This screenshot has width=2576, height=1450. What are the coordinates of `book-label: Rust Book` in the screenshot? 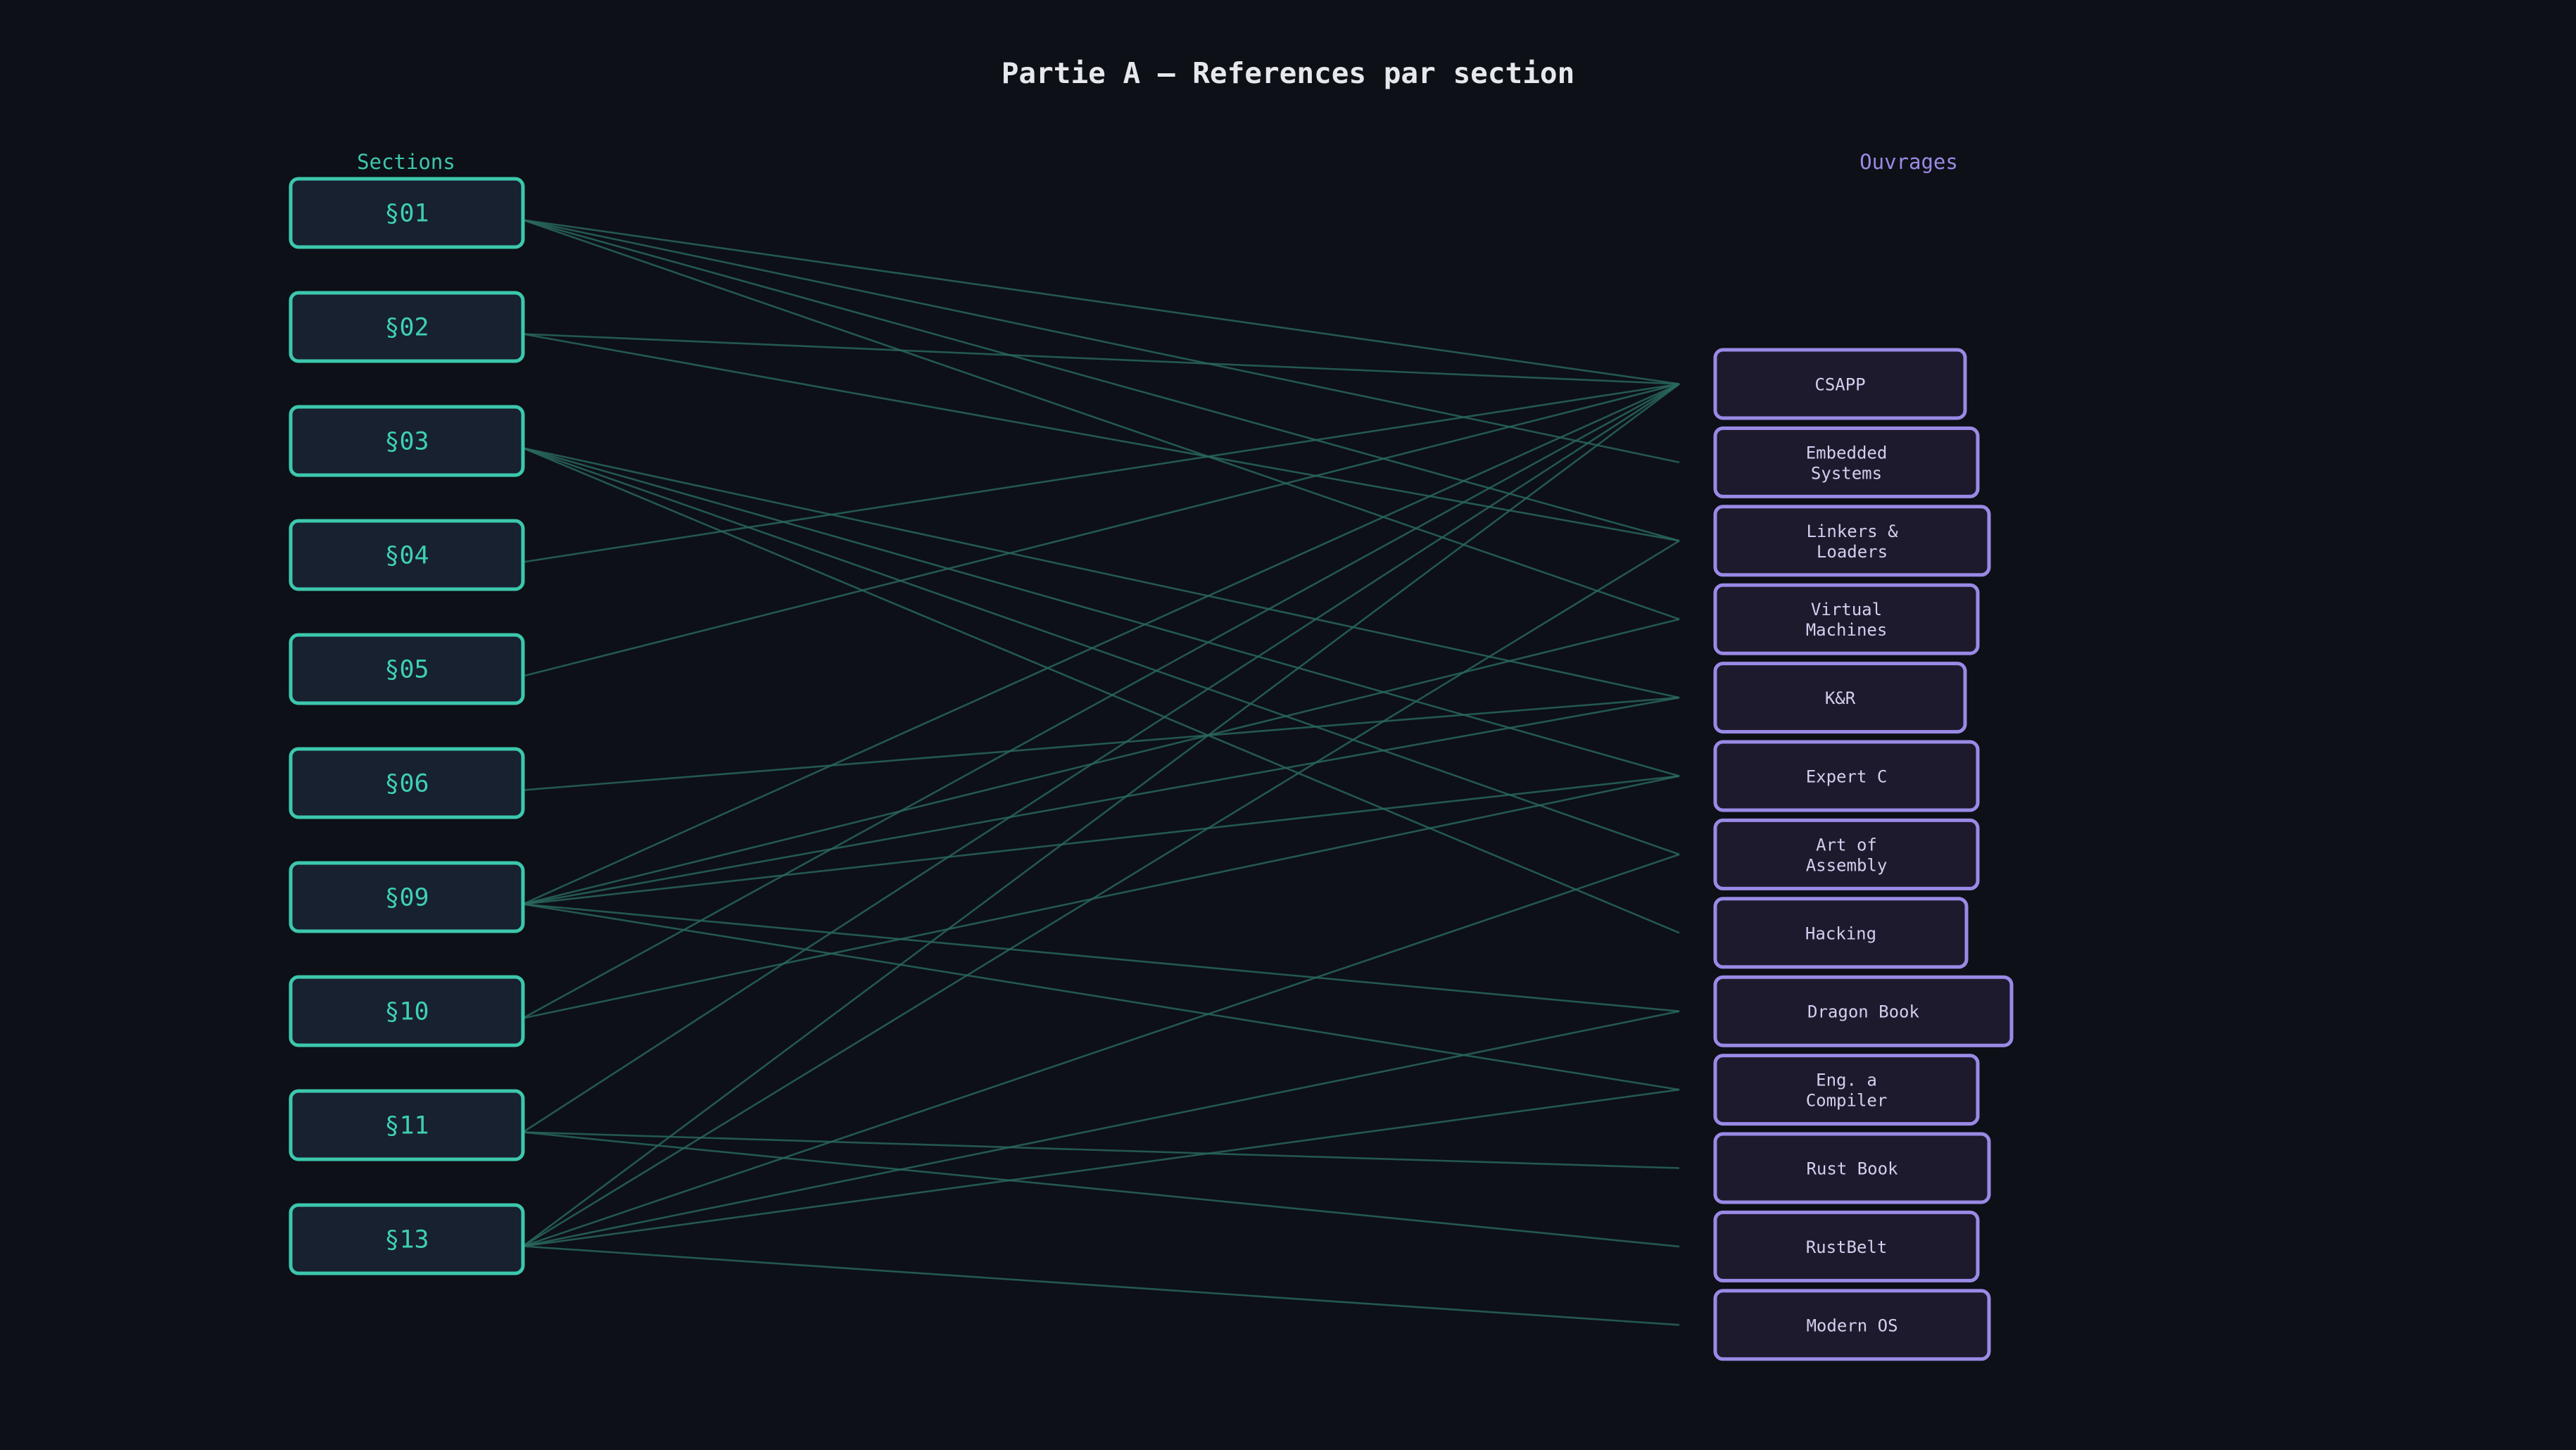 It's located at (1852, 1169).